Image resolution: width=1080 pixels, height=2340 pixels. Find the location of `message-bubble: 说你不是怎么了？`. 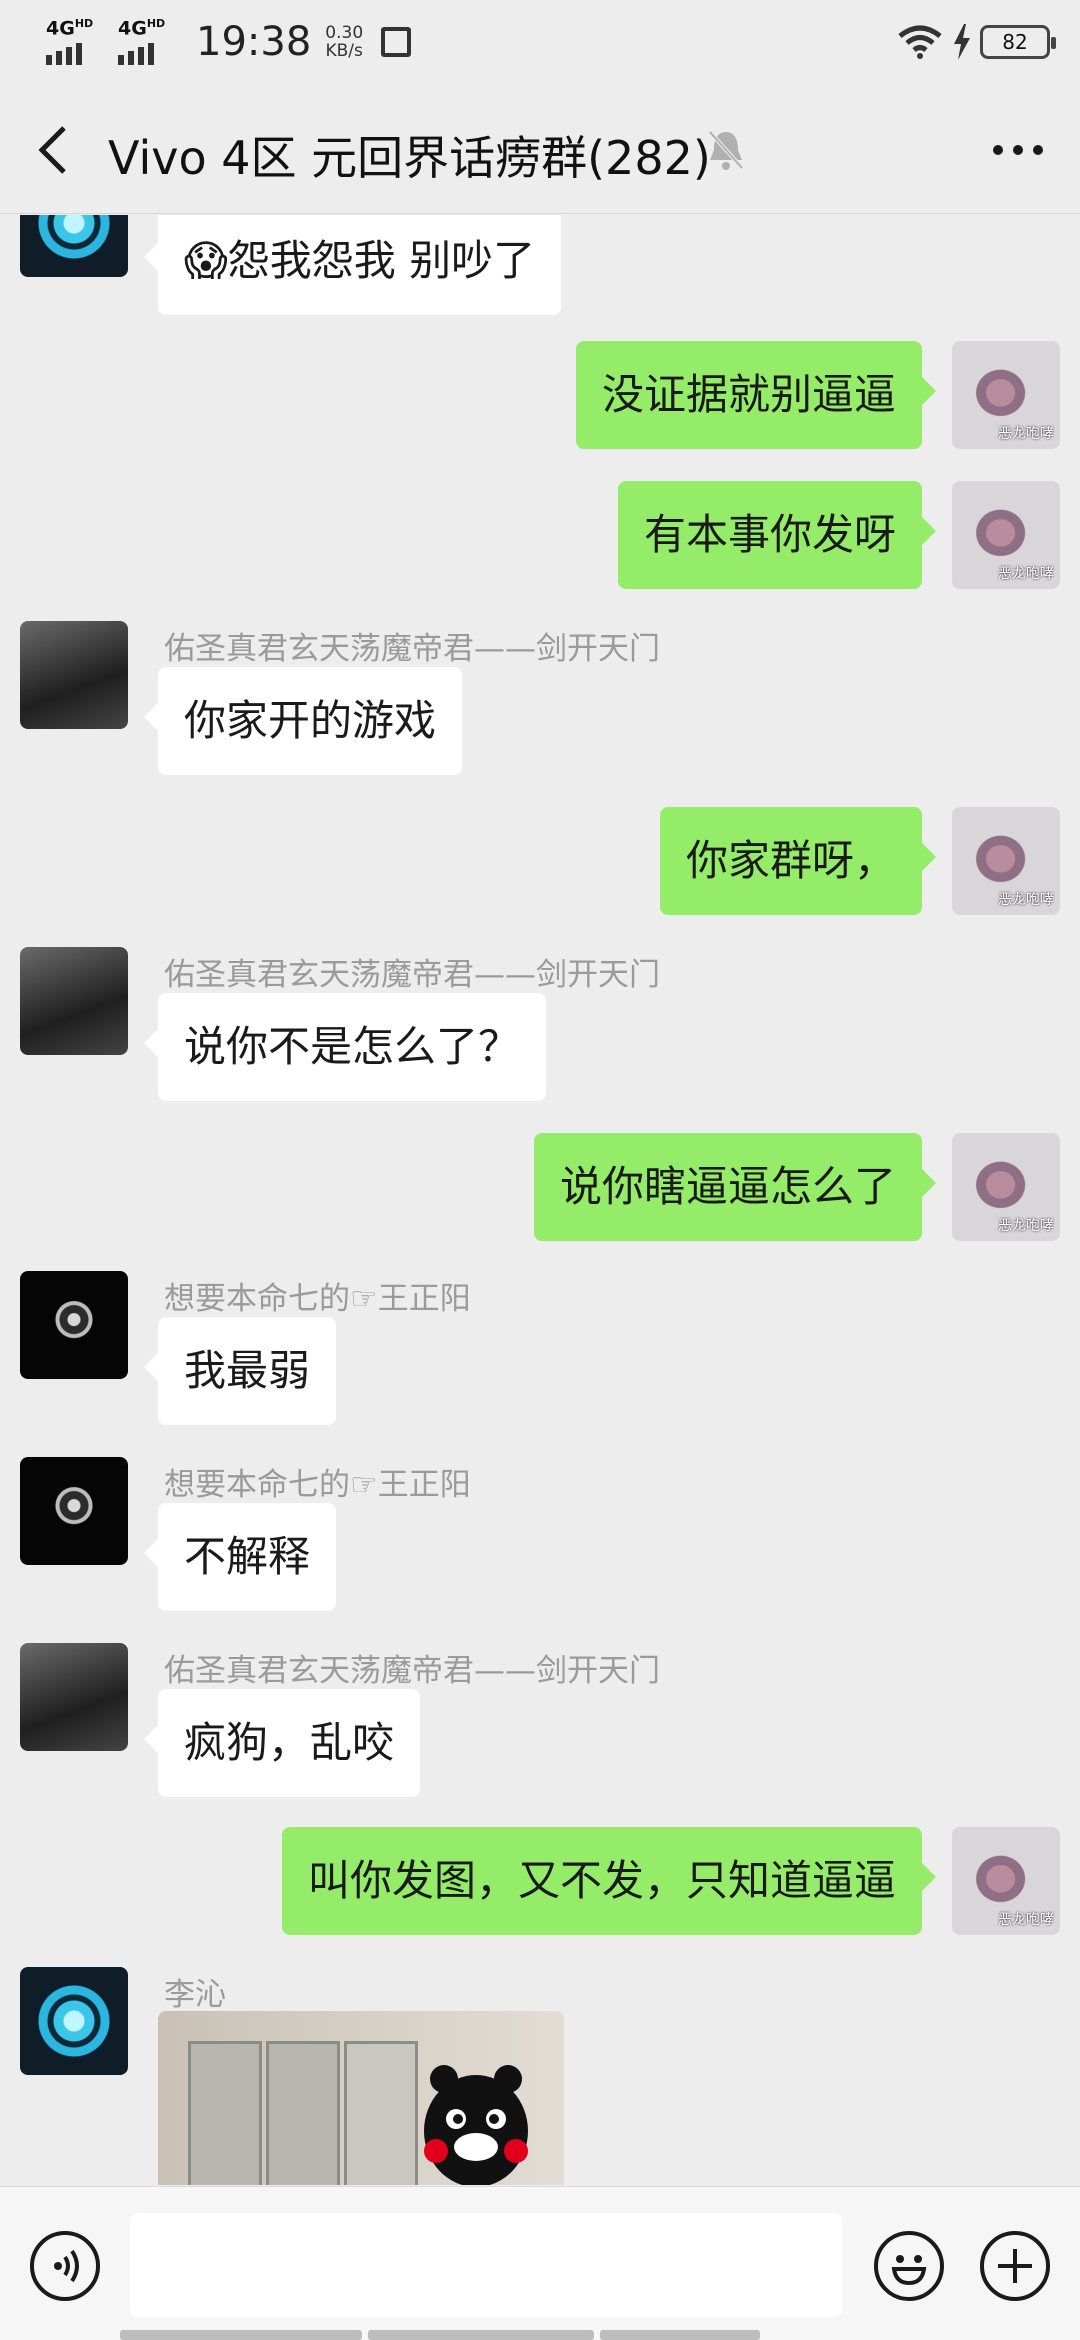

message-bubble: 说你不是怎么了？ is located at coordinates (345, 1047).